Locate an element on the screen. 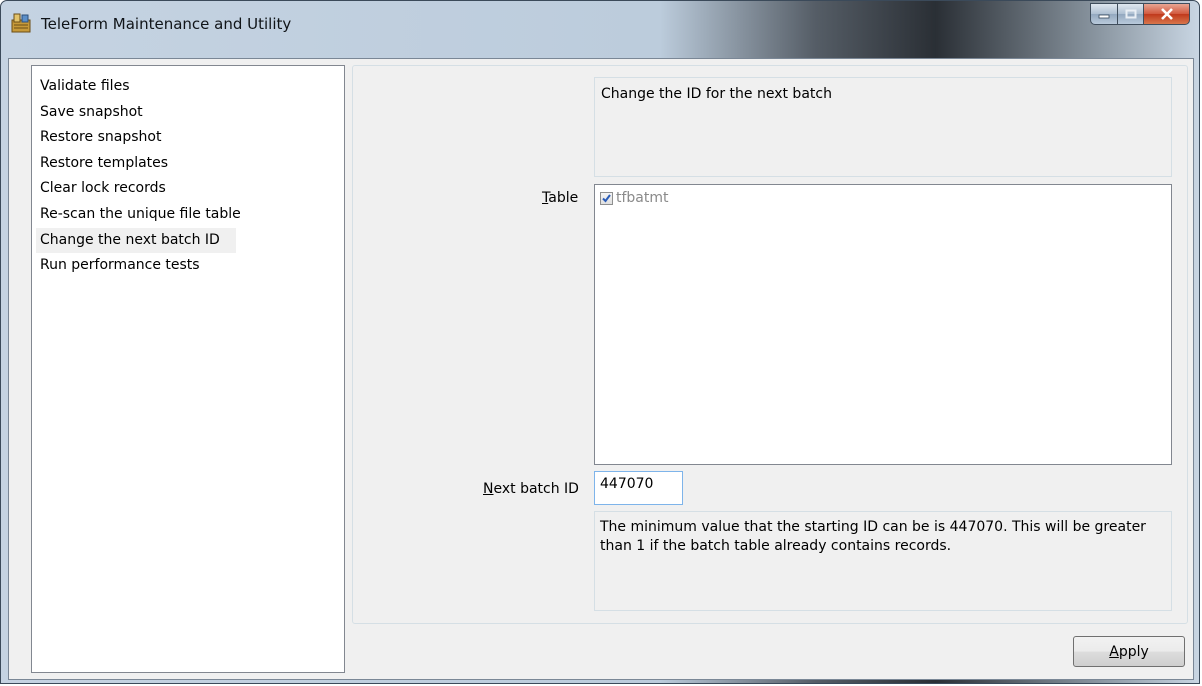 The image size is (1202, 686). table-list-item: tfbatmt is located at coordinates (883, 198).